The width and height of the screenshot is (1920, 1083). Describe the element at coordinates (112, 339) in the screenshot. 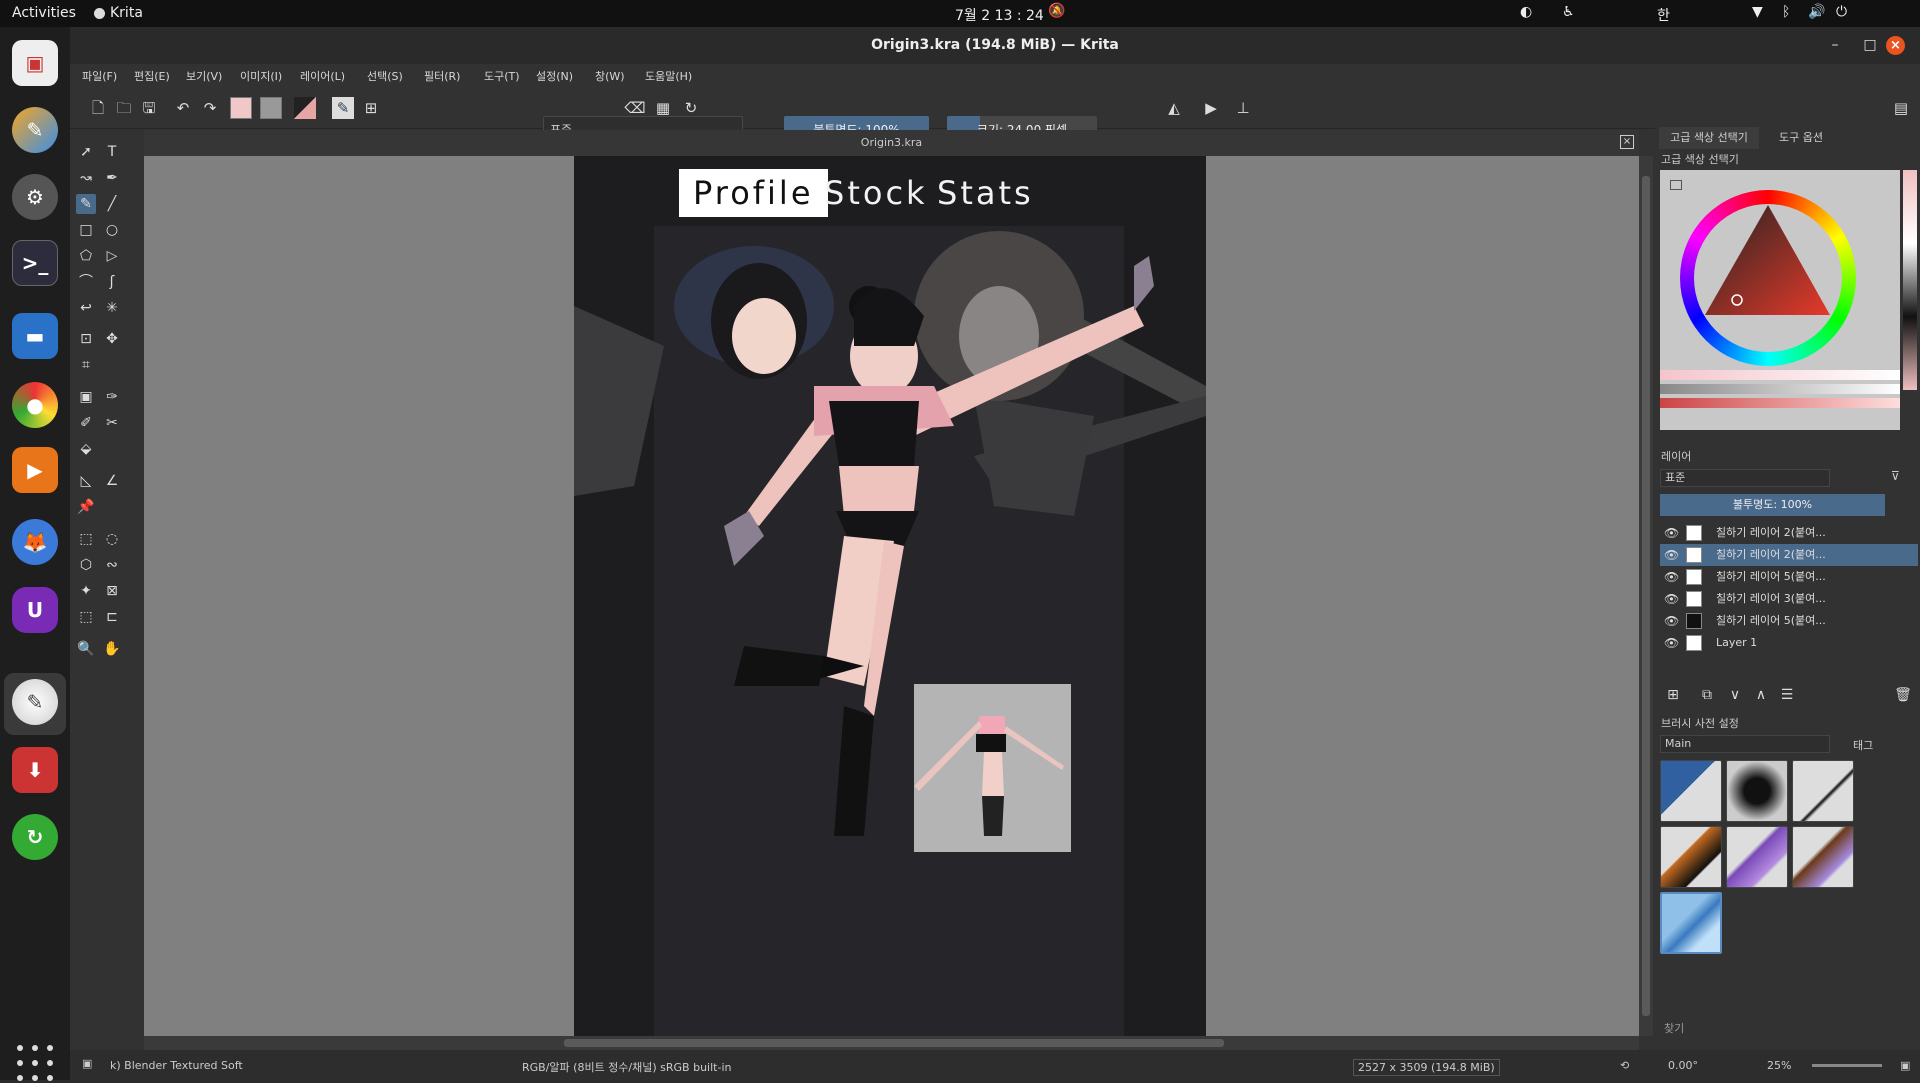

I see `move-tool-icon: ✥` at that location.